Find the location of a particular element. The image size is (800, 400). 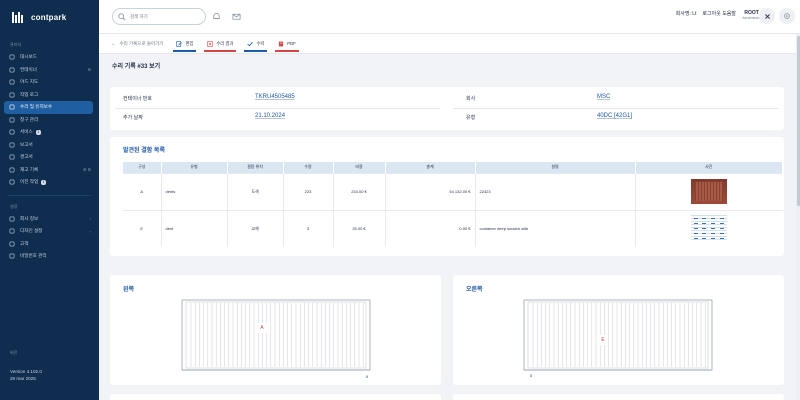

sidebar-item-label: 청구 관리 is located at coordinates (29, 119).